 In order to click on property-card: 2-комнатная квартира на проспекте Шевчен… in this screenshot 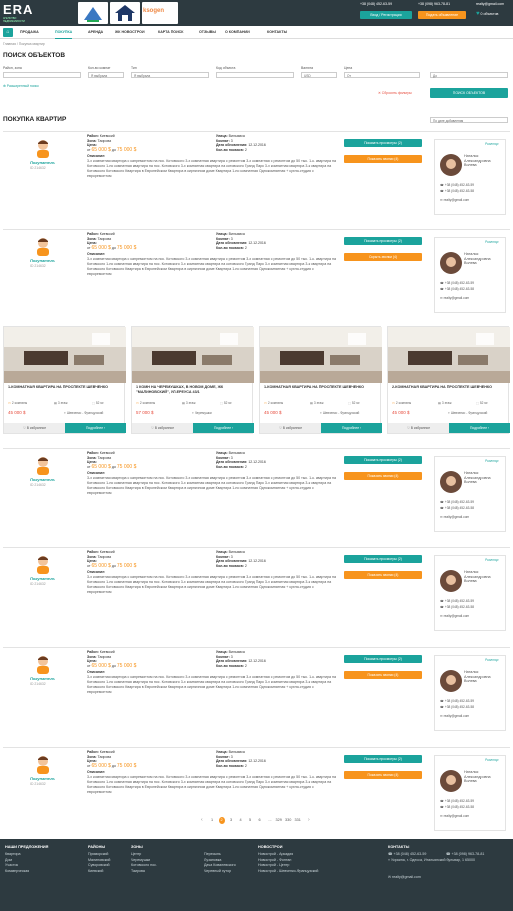, I will do `click(448, 380)`.